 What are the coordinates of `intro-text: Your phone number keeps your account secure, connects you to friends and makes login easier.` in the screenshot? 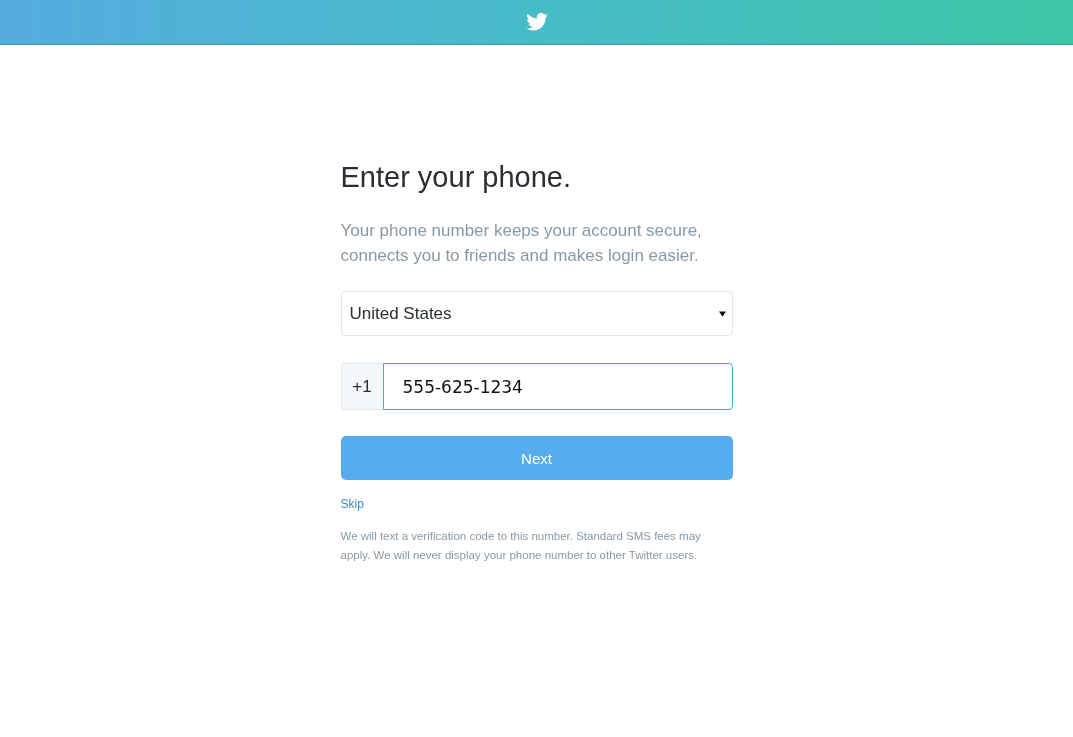 It's located at (521, 243).